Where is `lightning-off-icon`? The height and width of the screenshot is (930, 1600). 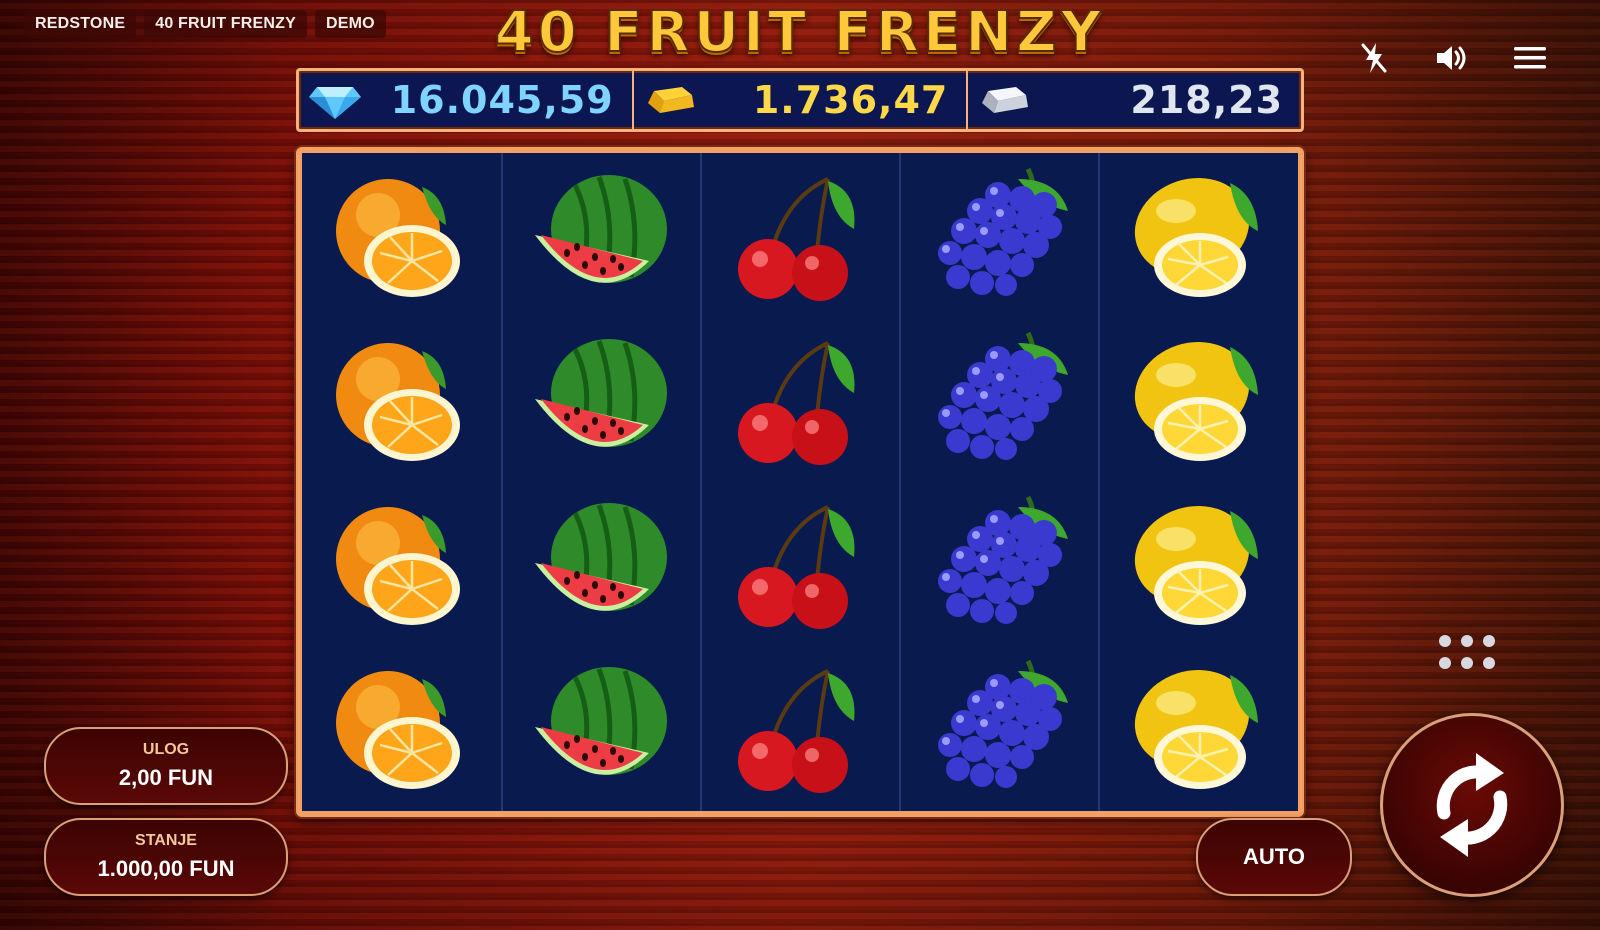
lightning-off-icon is located at coordinates (1374, 58).